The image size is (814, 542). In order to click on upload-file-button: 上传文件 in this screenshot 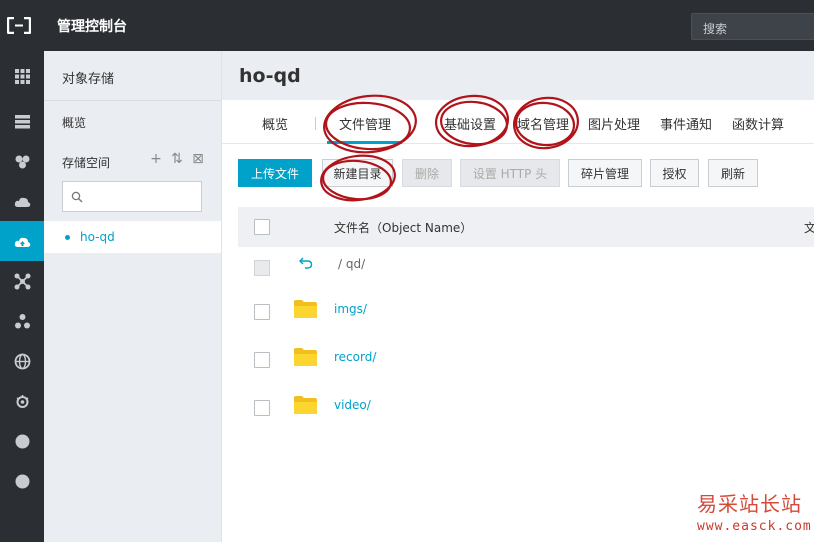, I will do `click(275, 173)`.